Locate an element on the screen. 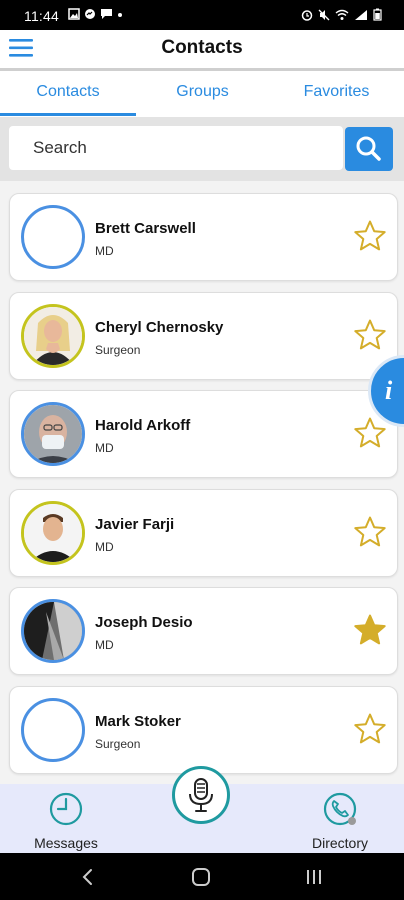 This screenshot has height=900, width=404. contact-card: Mark Stoker Surgeon is located at coordinates (203, 730).